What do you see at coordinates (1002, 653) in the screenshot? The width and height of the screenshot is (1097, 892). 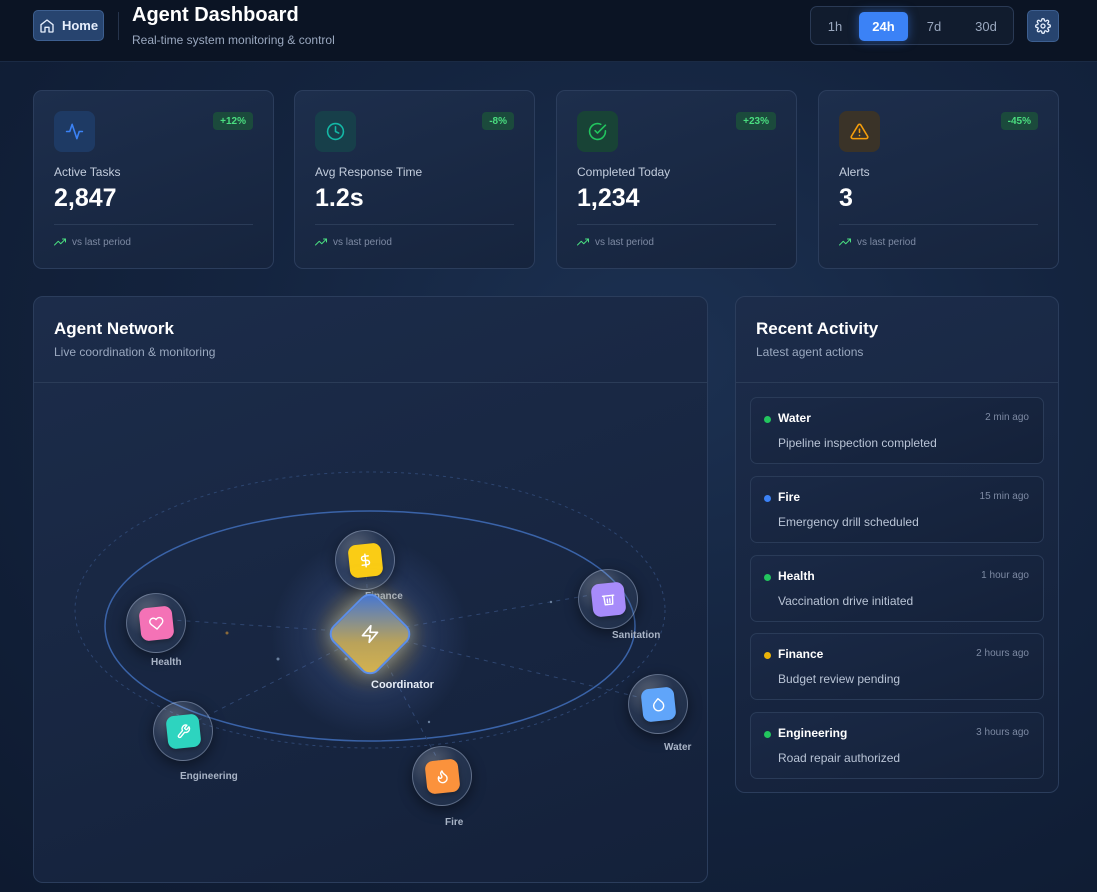 I see `activity-time: 2 hours ago` at bounding box center [1002, 653].